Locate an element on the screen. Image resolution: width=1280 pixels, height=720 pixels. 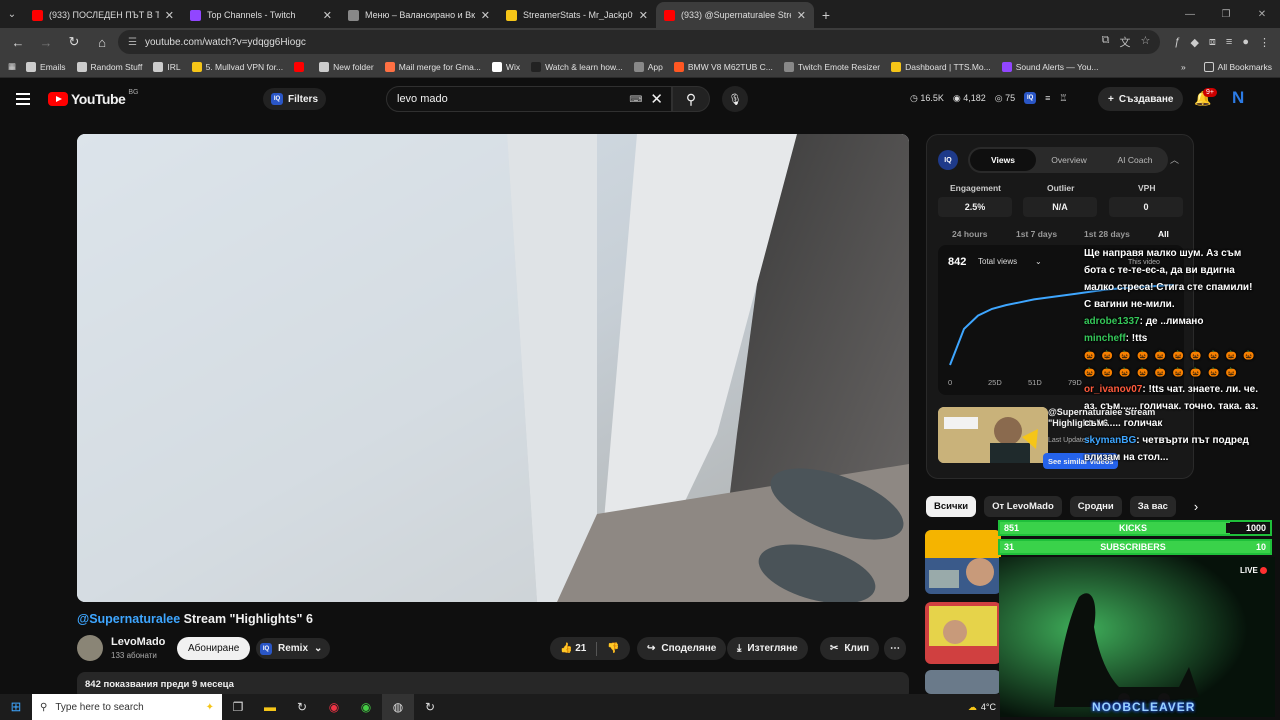
home-button: ⌂ is located at coordinates (102, 42).